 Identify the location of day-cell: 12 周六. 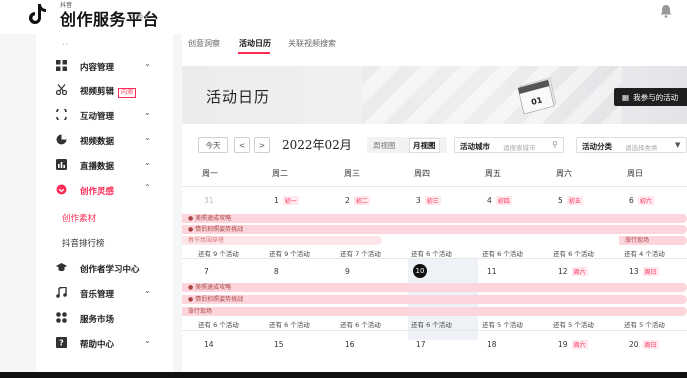
(573, 271).